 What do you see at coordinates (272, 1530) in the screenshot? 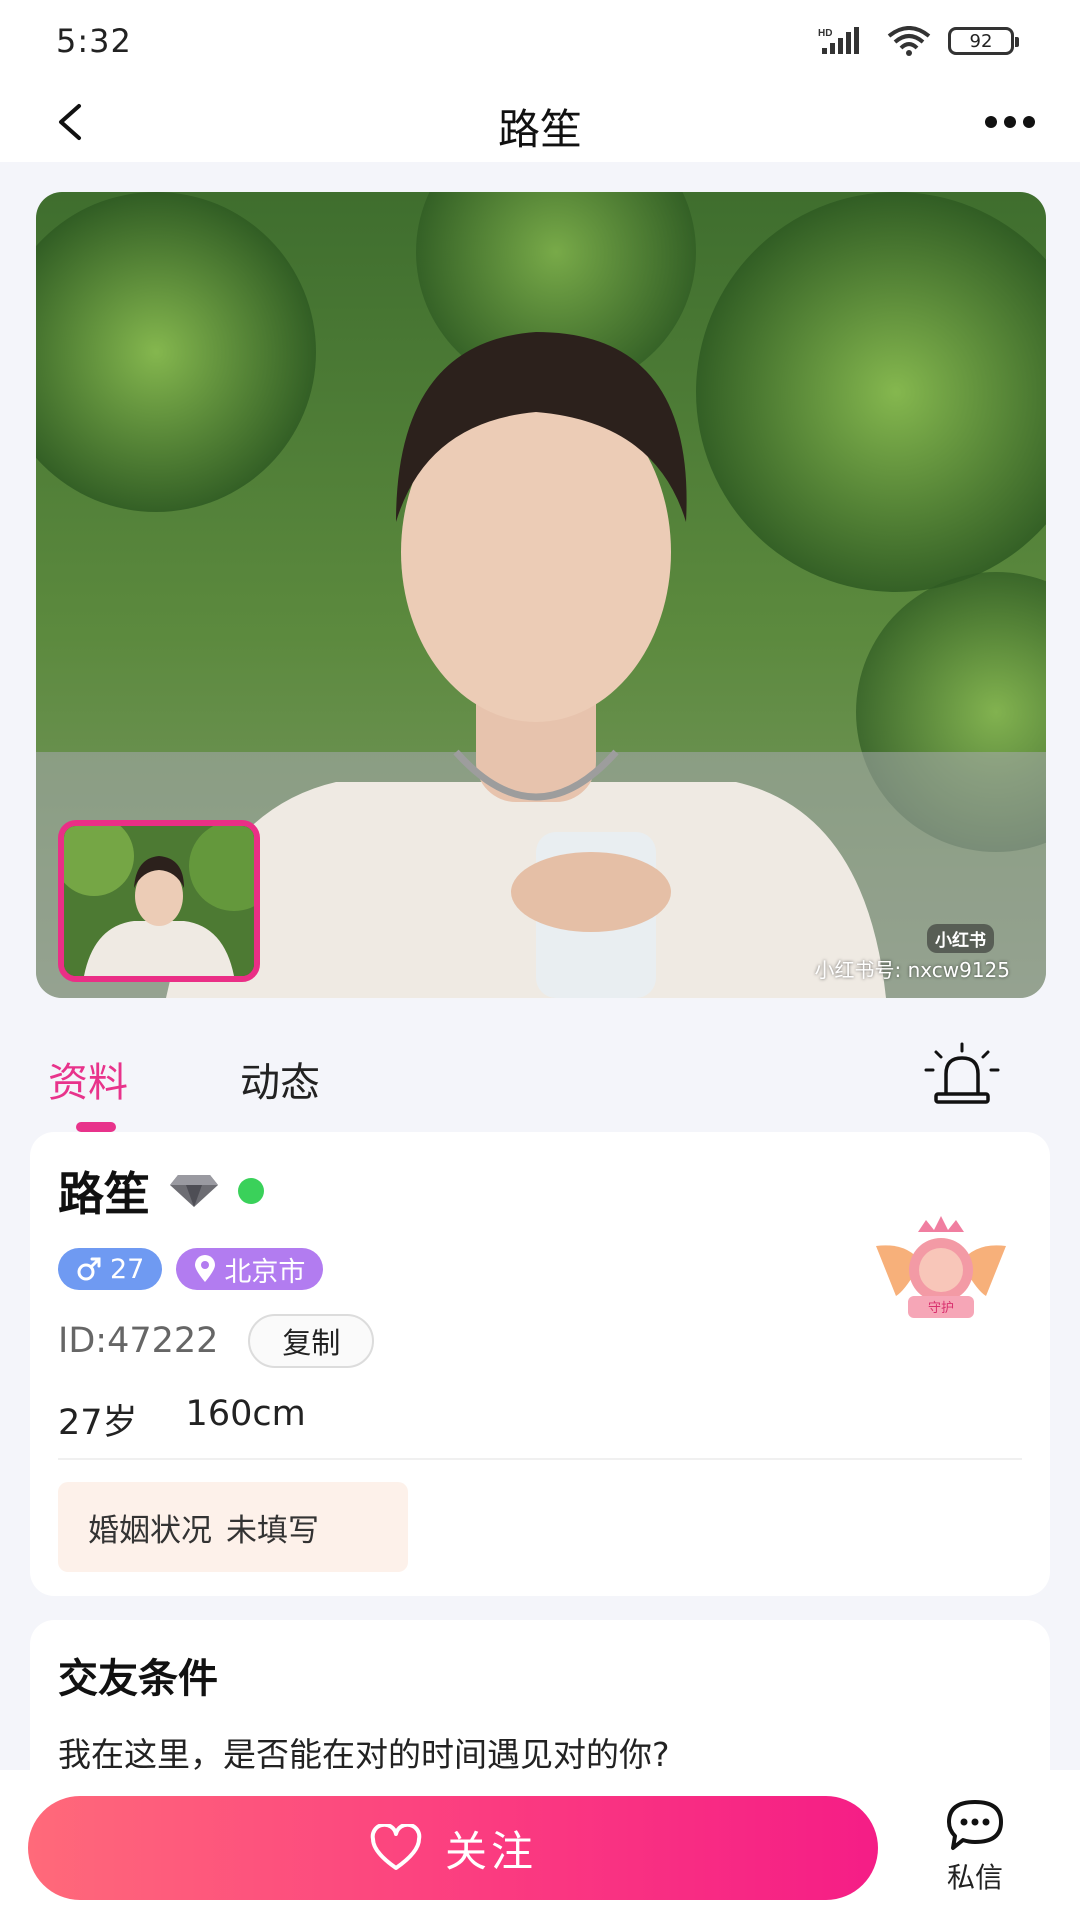
I see `marital-value: 未填写` at bounding box center [272, 1530].